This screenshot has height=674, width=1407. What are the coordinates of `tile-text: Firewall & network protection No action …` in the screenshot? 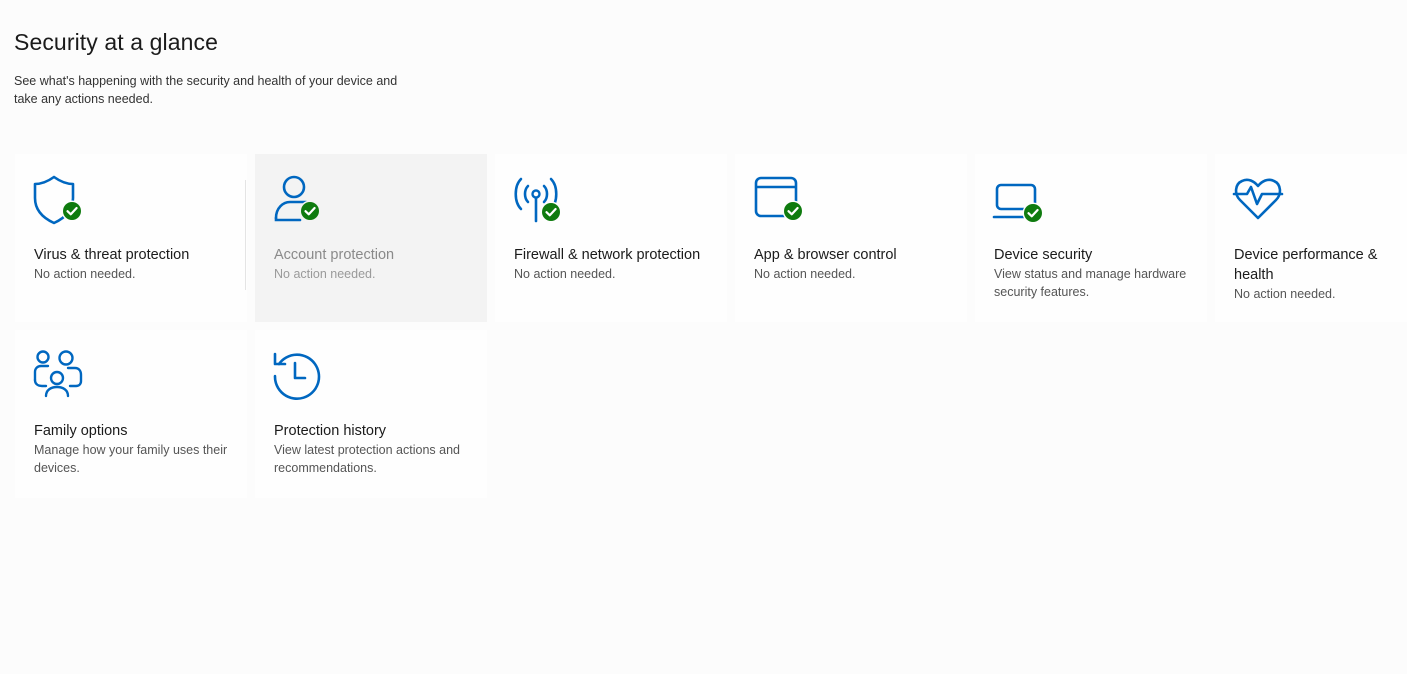 It's located at (616, 264).